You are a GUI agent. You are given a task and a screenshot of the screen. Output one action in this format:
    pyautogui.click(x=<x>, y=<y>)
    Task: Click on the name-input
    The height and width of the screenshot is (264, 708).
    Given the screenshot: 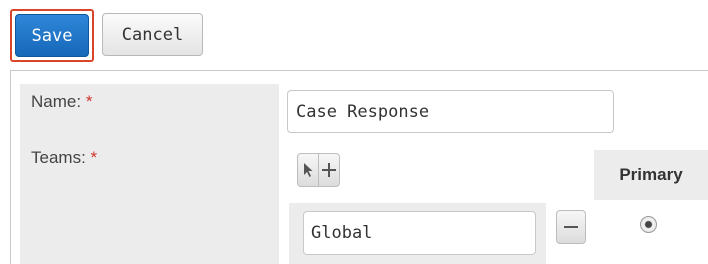 What is the action you would take?
    pyautogui.click(x=450, y=111)
    